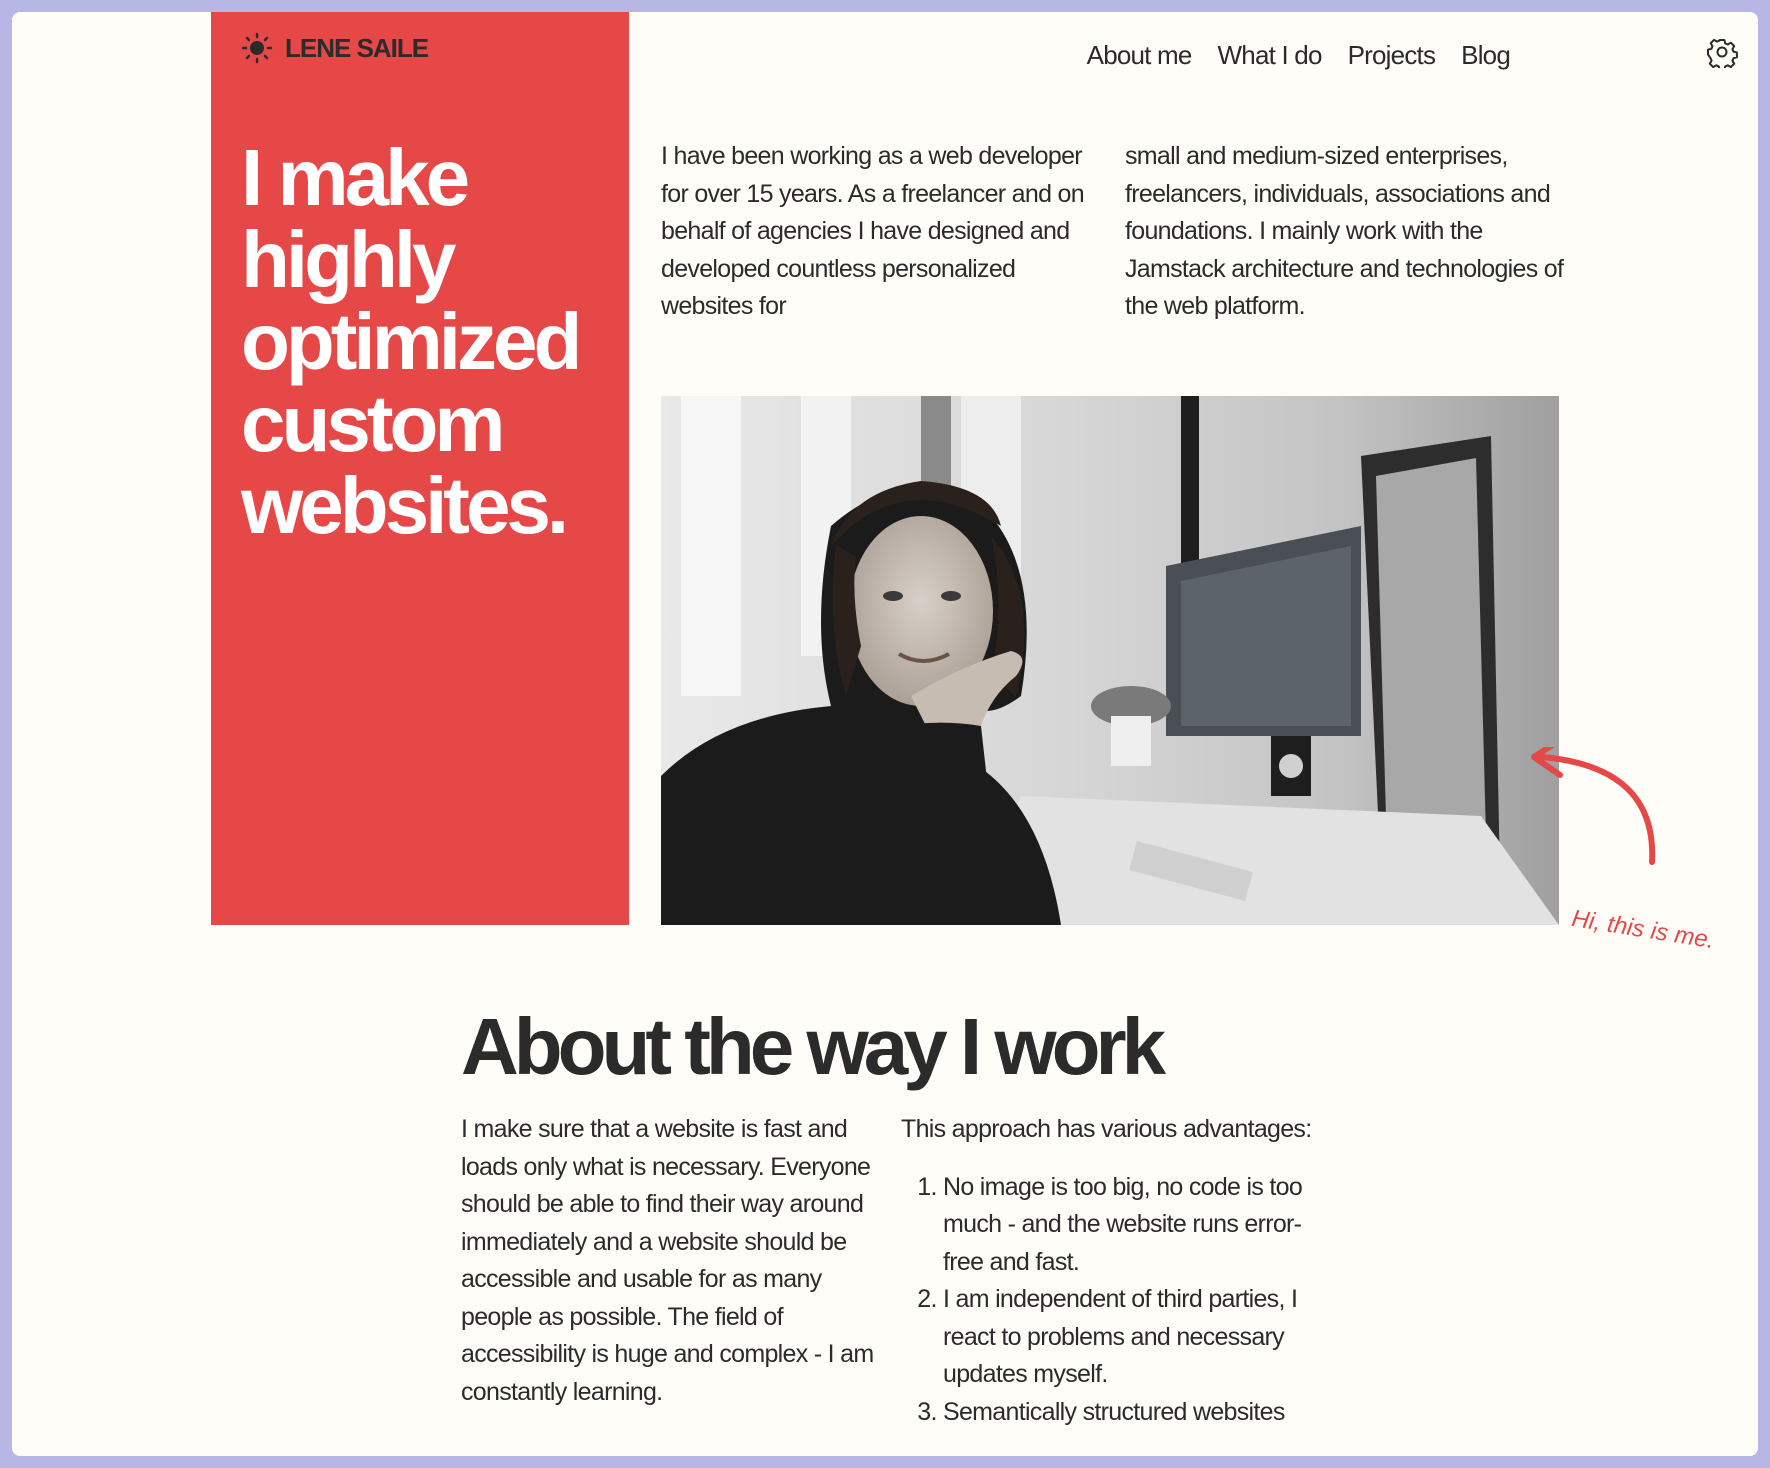 The image size is (1770, 1468). What do you see at coordinates (1270, 55) in the screenshot?
I see `nav-what-i-do: What I do` at bounding box center [1270, 55].